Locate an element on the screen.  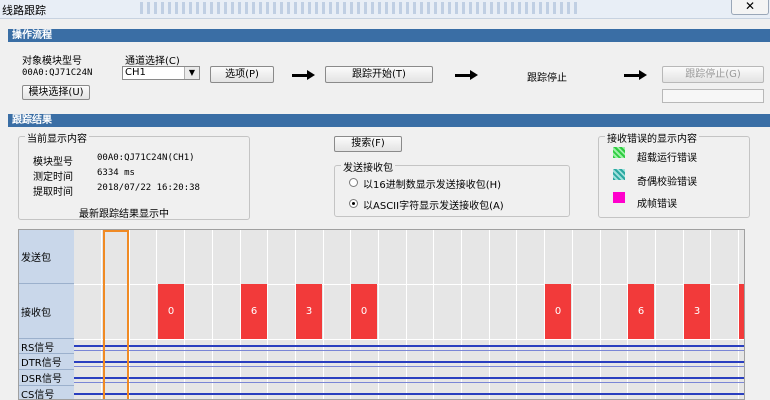
close-button: ✕ is located at coordinates (750, 7).